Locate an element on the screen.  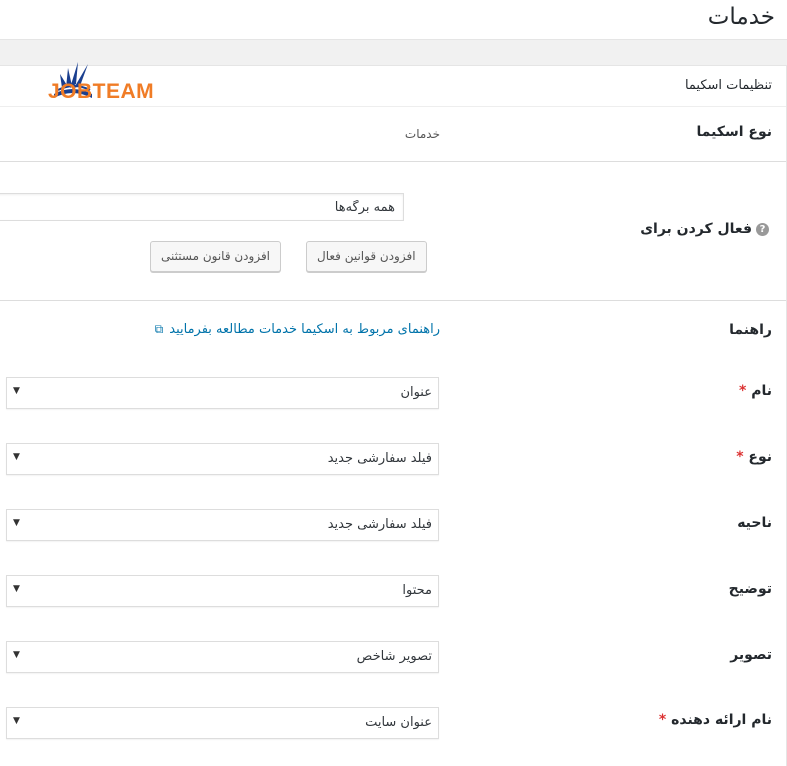
select-value: عنوان is located at coordinates (416, 392).